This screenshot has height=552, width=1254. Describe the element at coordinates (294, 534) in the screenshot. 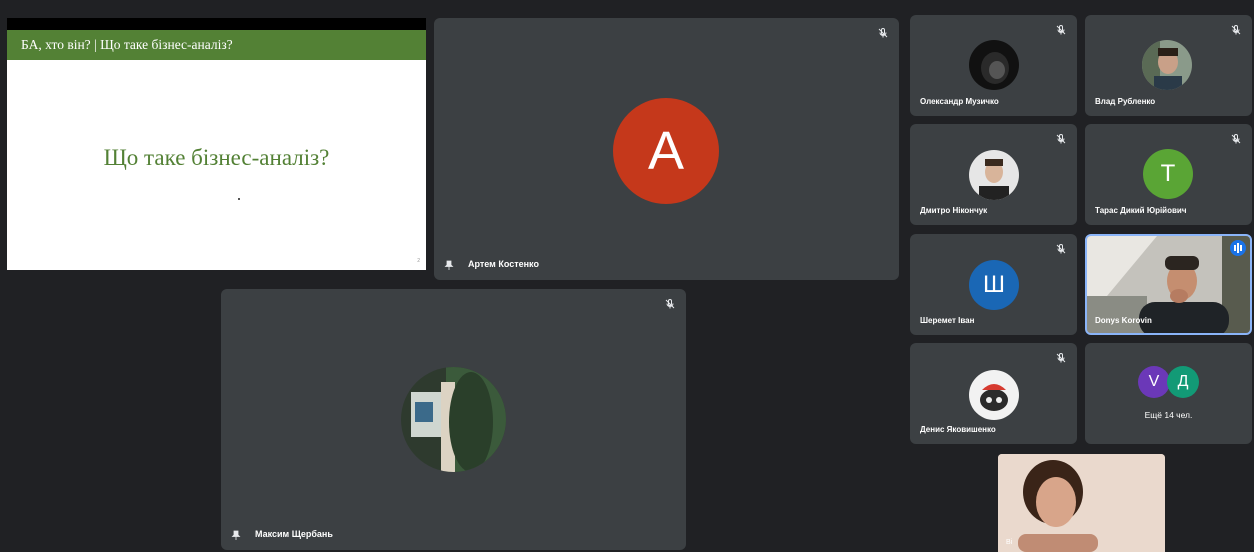

I see `participant-name-label: Максим Щербань` at that location.